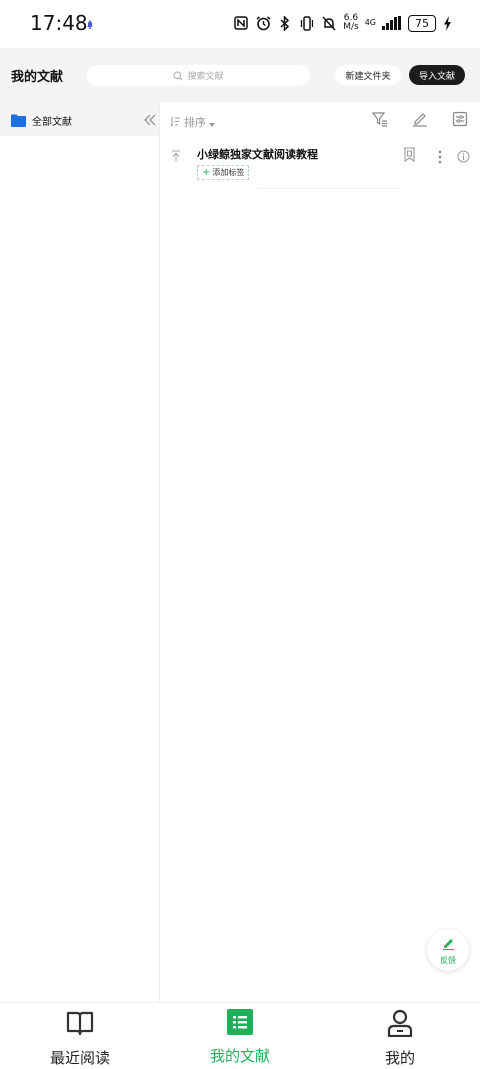 The image size is (480, 1069). What do you see at coordinates (285, 23) in the screenshot?
I see `bluetooth-icon` at bounding box center [285, 23].